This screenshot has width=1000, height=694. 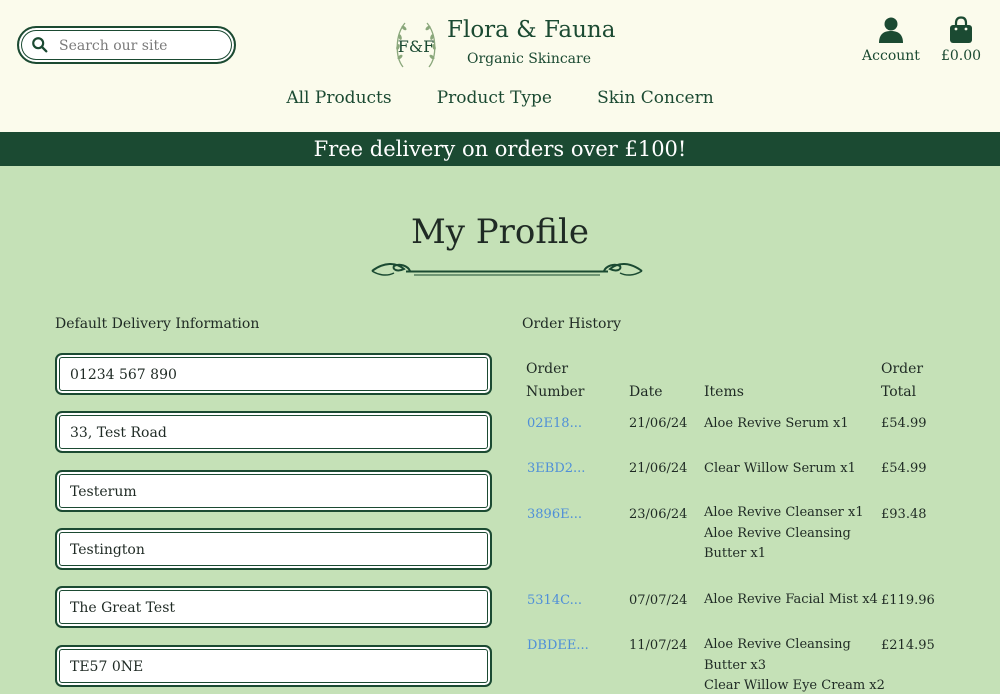 What do you see at coordinates (658, 645) in the screenshot?
I see `order-date: 11/07/24` at bounding box center [658, 645].